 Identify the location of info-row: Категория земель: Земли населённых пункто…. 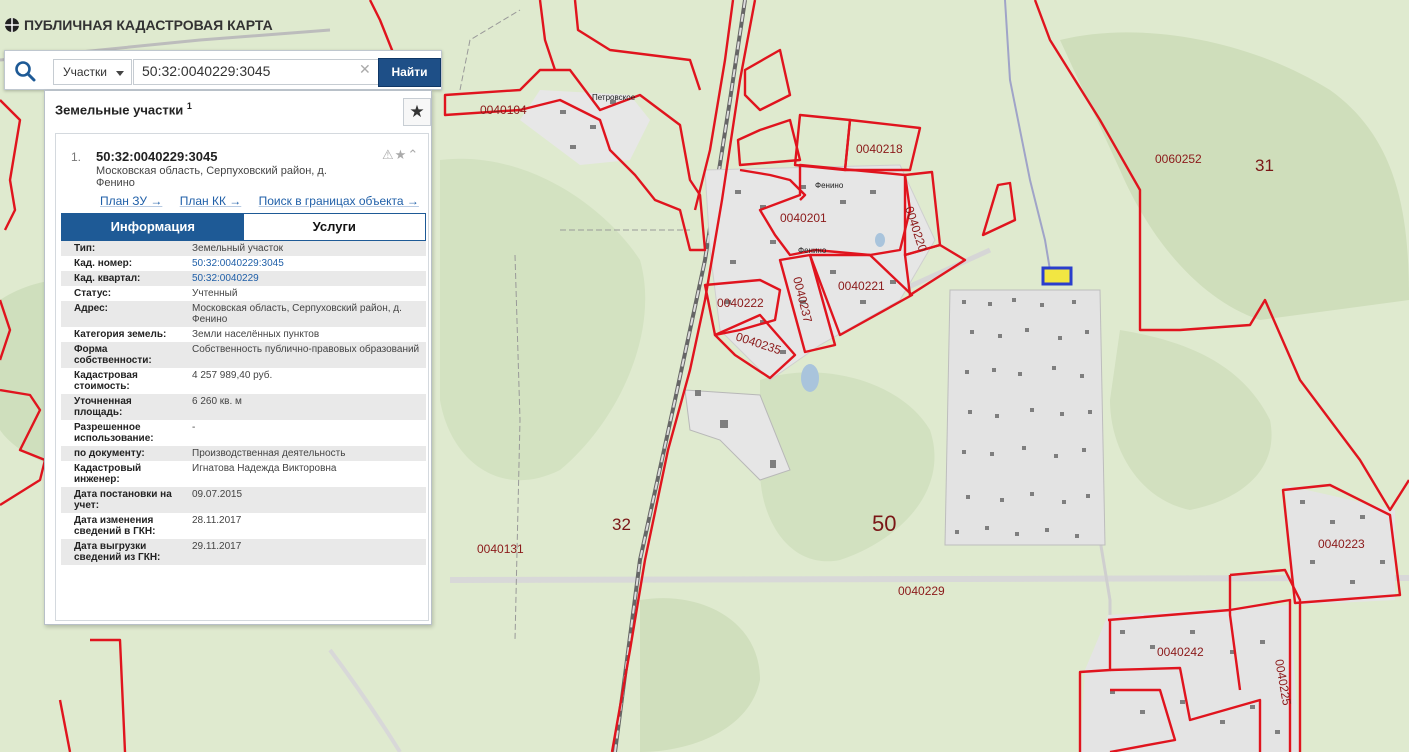
(243, 334).